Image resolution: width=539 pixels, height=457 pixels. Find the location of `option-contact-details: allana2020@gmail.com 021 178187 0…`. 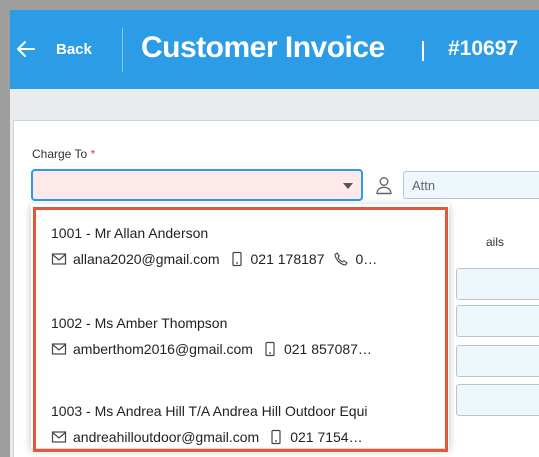

option-contact-details: allana2020@gmail.com 021 178187 0… is located at coordinates (241, 259).